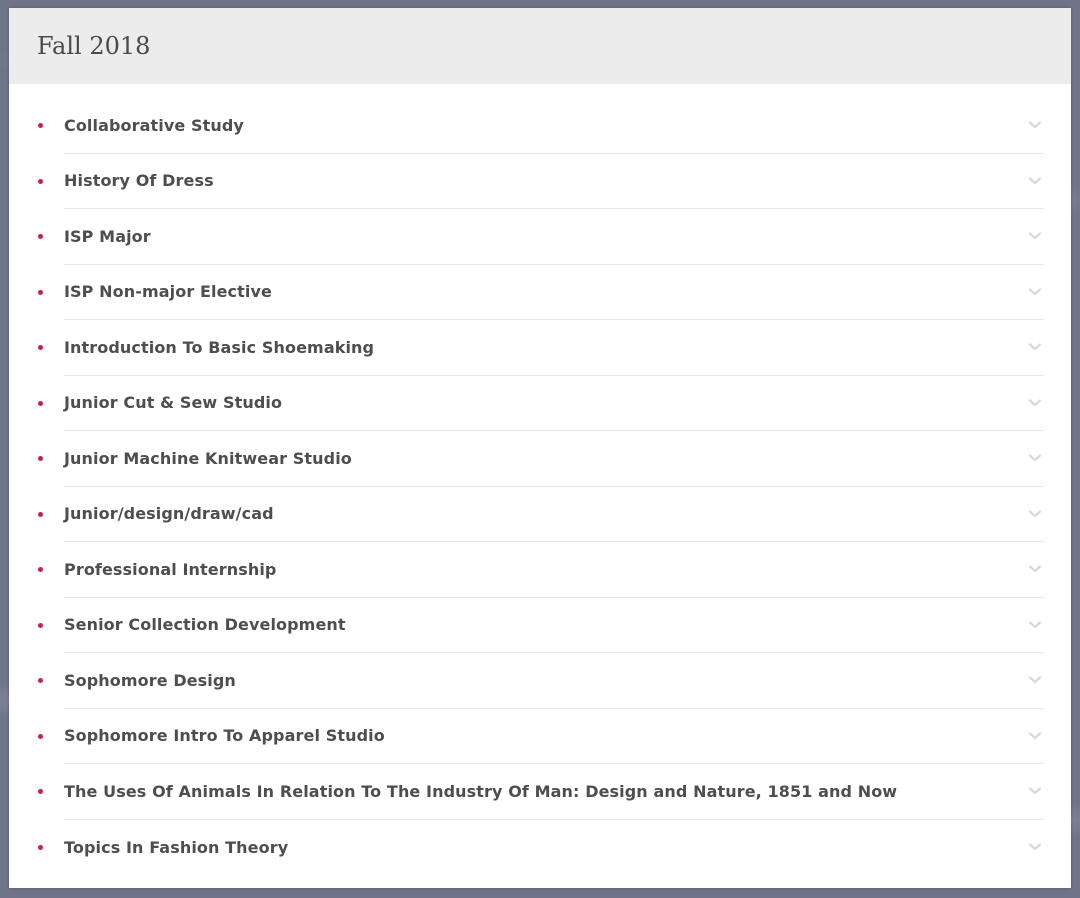 The height and width of the screenshot is (898, 1080). I want to click on course-label: ISP Non-major Elective, so click(168, 291).